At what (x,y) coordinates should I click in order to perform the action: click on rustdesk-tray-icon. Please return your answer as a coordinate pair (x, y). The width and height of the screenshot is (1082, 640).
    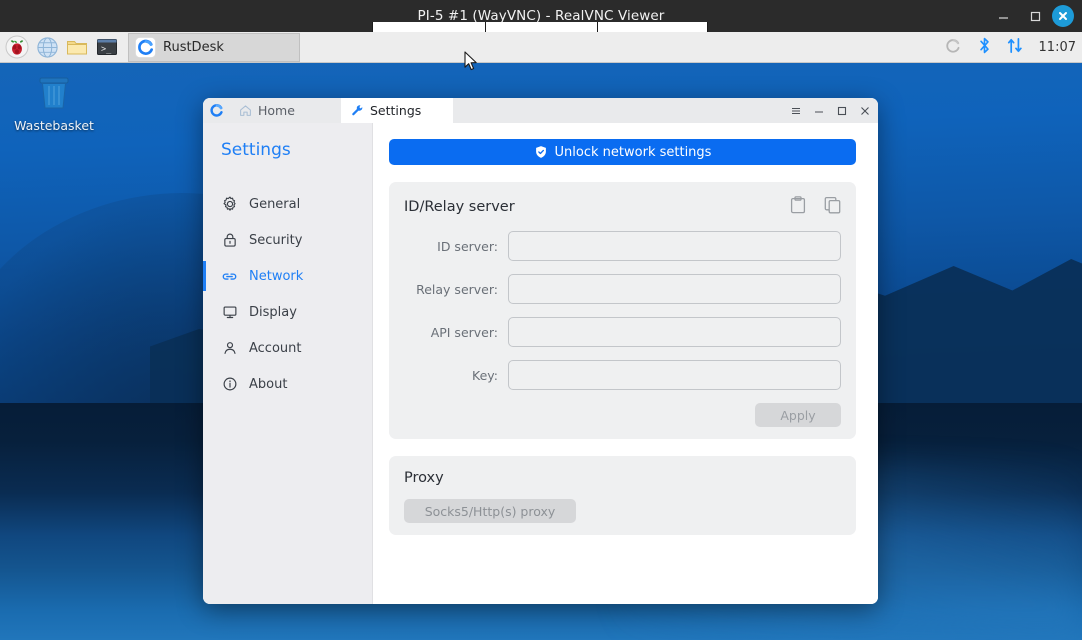
    Looking at the image, I should click on (952, 45).